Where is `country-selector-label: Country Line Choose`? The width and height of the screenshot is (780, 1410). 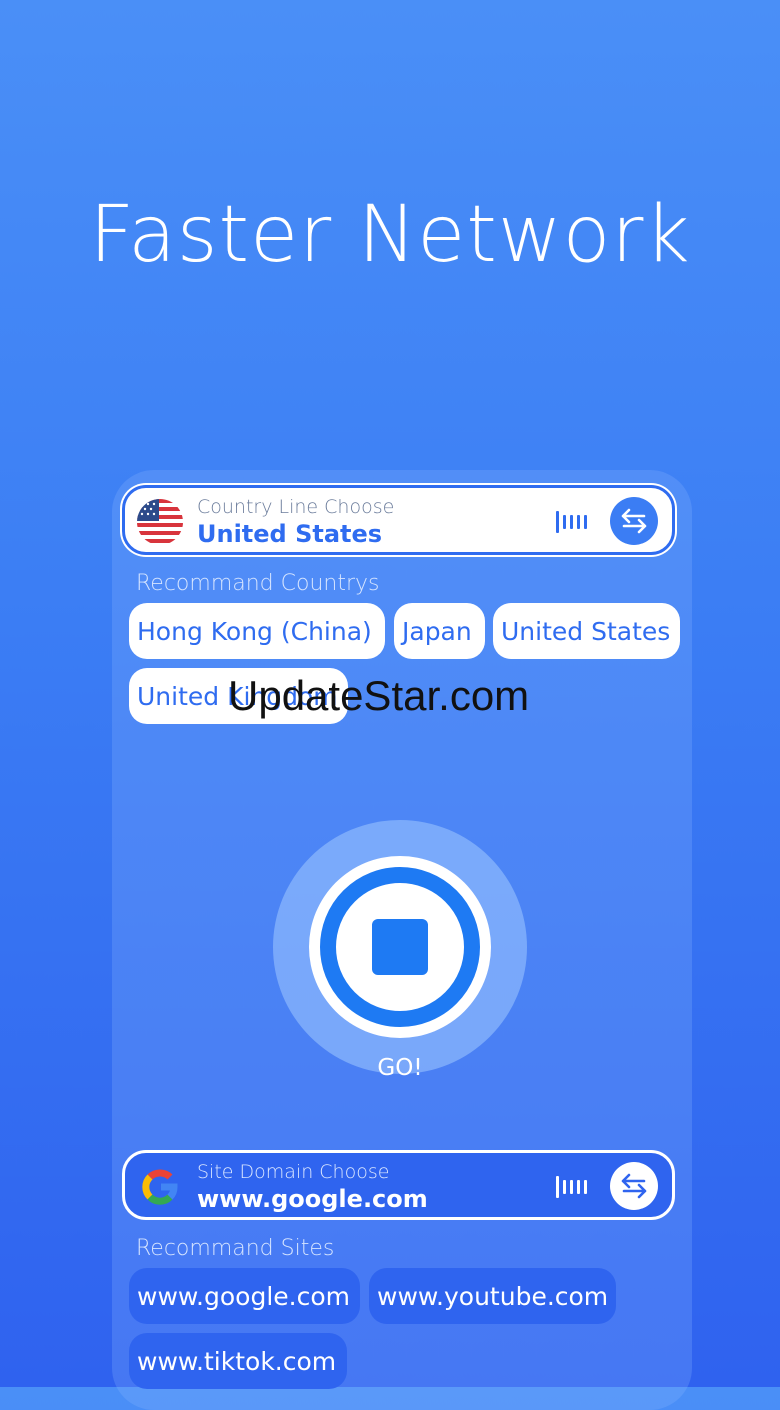 country-selector-label: Country Line Choose is located at coordinates (296, 507).